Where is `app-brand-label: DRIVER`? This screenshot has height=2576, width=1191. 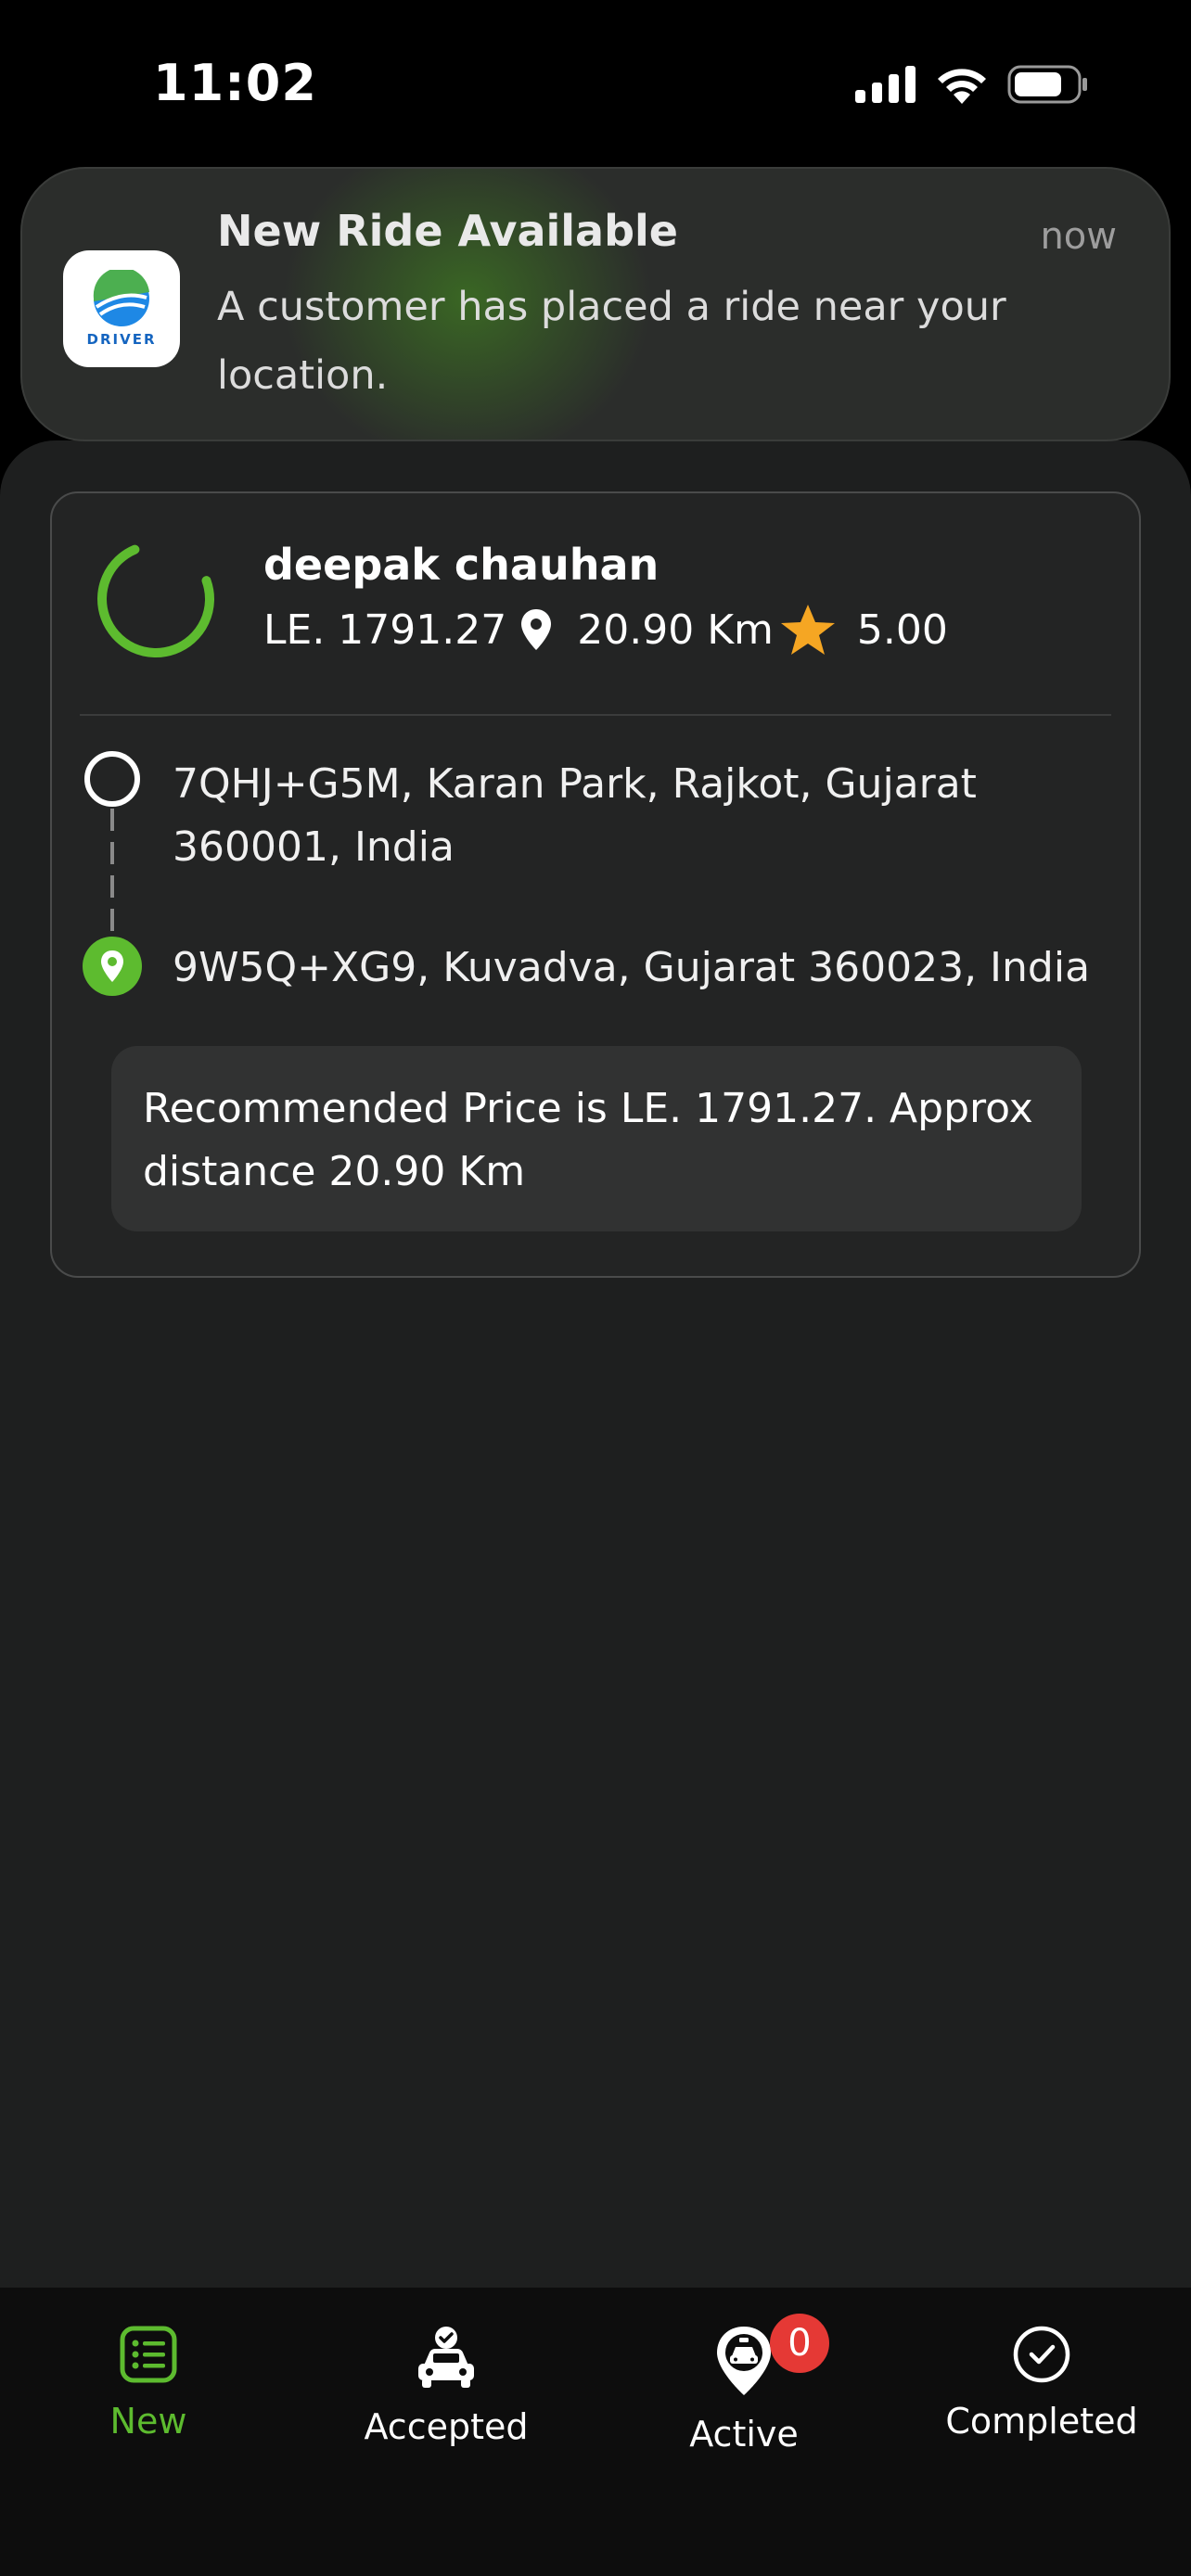
app-brand-label: DRIVER is located at coordinates (121, 339).